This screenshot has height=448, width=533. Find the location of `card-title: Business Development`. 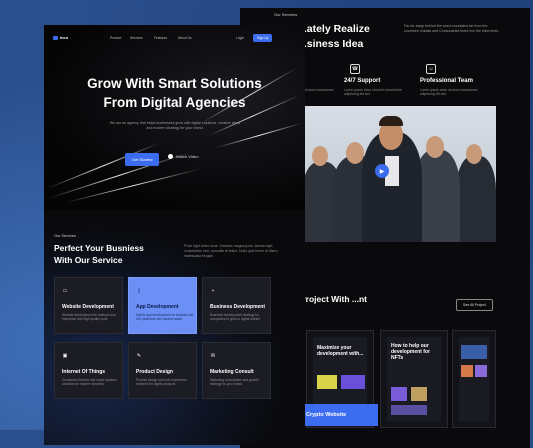

card-title: Business Development is located at coordinates (238, 307).